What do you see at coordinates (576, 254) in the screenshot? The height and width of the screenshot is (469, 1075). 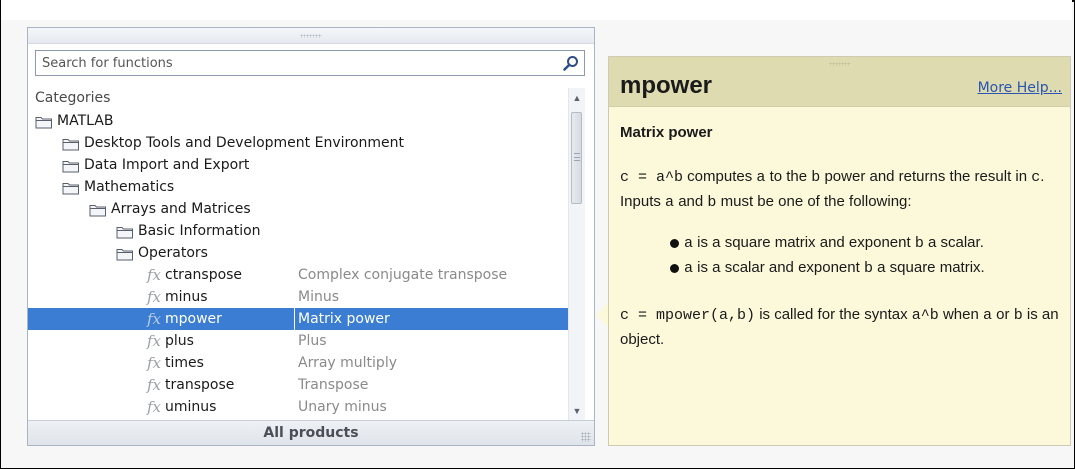 I see `tree-scrollbar: ▲ ▼` at bounding box center [576, 254].